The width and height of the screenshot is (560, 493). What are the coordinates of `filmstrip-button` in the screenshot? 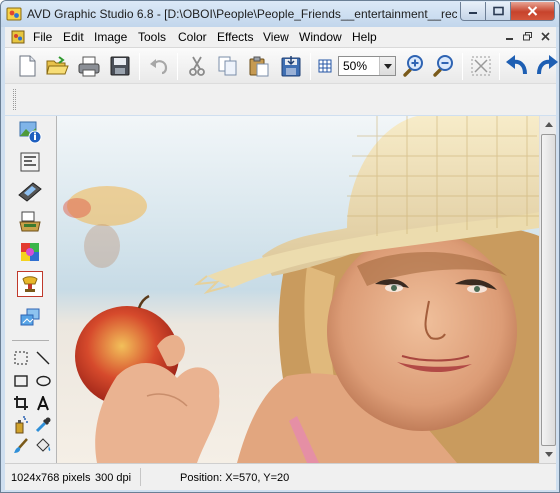 It's located at (30, 192).